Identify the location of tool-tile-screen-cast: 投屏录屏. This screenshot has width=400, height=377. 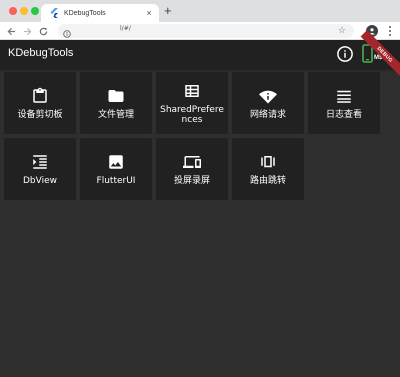
(192, 169).